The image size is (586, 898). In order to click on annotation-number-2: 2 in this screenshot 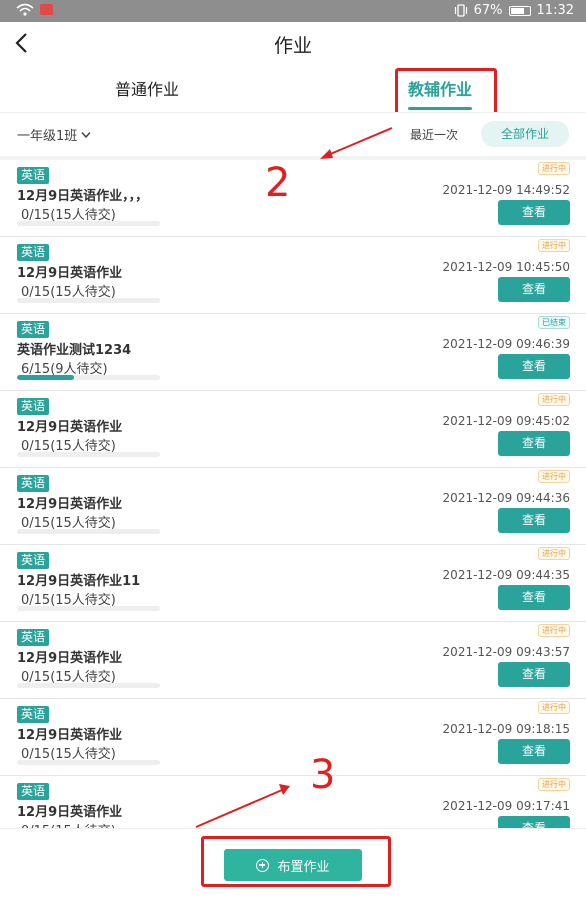, I will do `click(278, 183)`.